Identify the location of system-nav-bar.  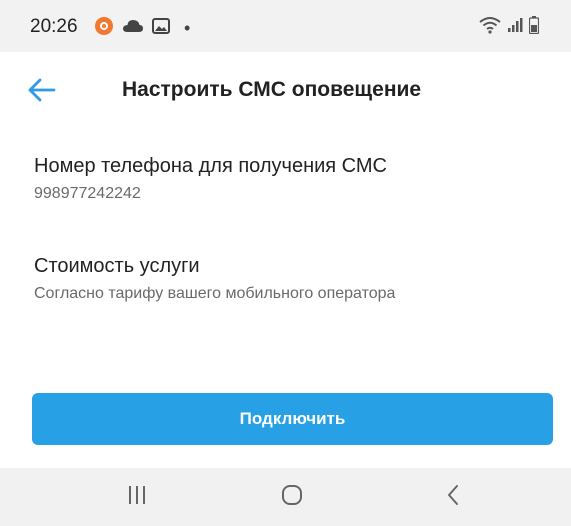
(285, 497).